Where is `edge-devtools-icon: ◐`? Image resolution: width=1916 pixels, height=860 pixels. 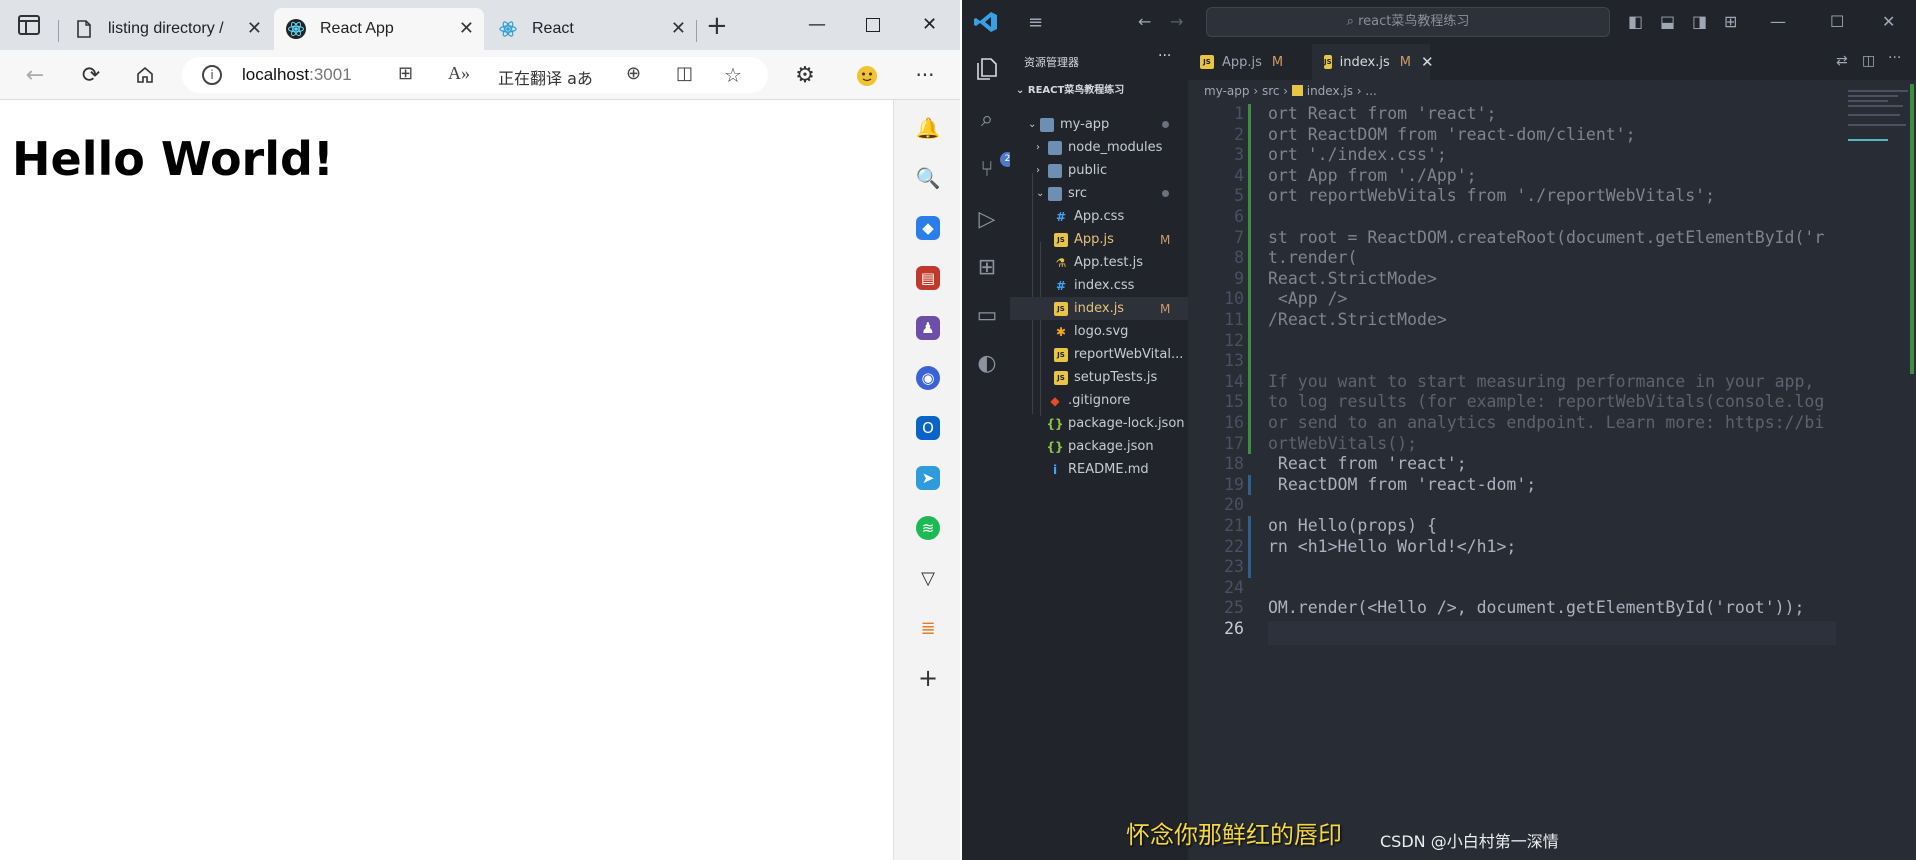 edge-devtools-icon: ◐ is located at coordinates (987, 363).